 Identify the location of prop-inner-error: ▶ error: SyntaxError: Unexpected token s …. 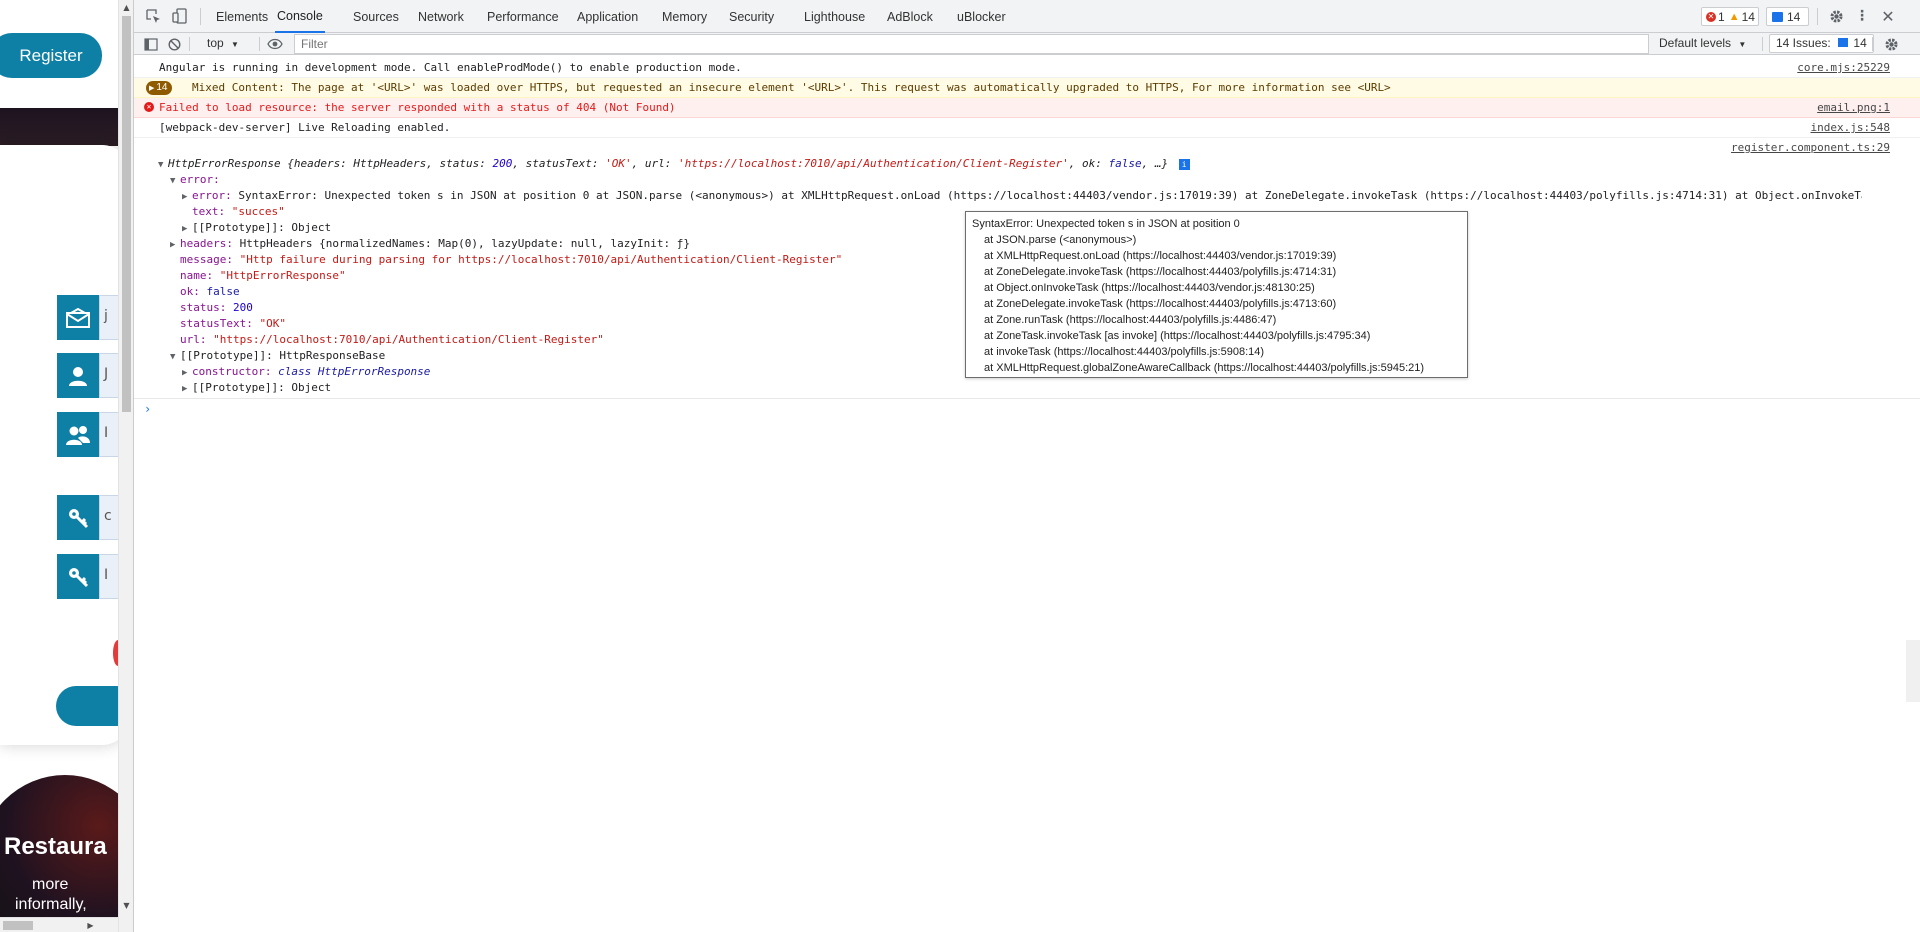
(1022, 195).